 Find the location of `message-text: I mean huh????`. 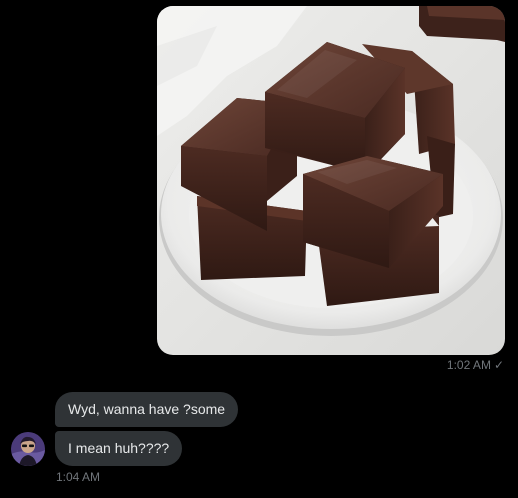

message-text: I mean huh???? is located at coordinates (119, 448).